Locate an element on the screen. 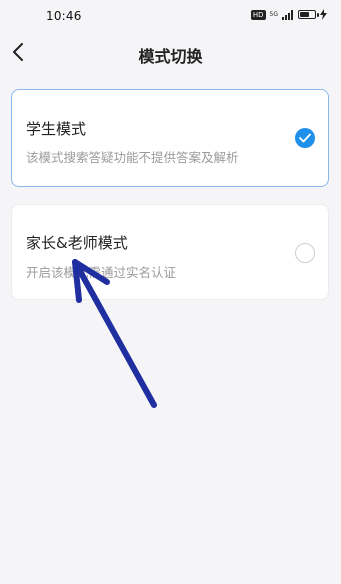 This screenshot has width=341, height=584. battery-icon is located at coordinates (308, 14).